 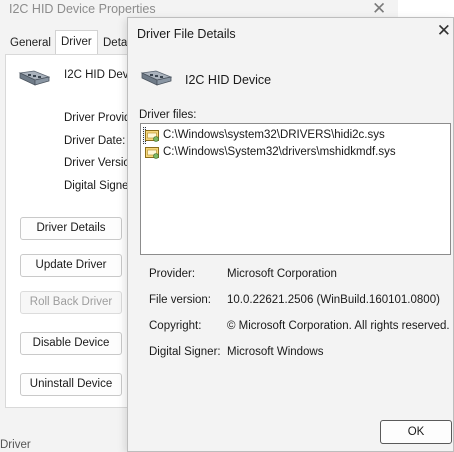 I want to click on window-title: I2C HID Device Properties, so click(x=82, y=9).